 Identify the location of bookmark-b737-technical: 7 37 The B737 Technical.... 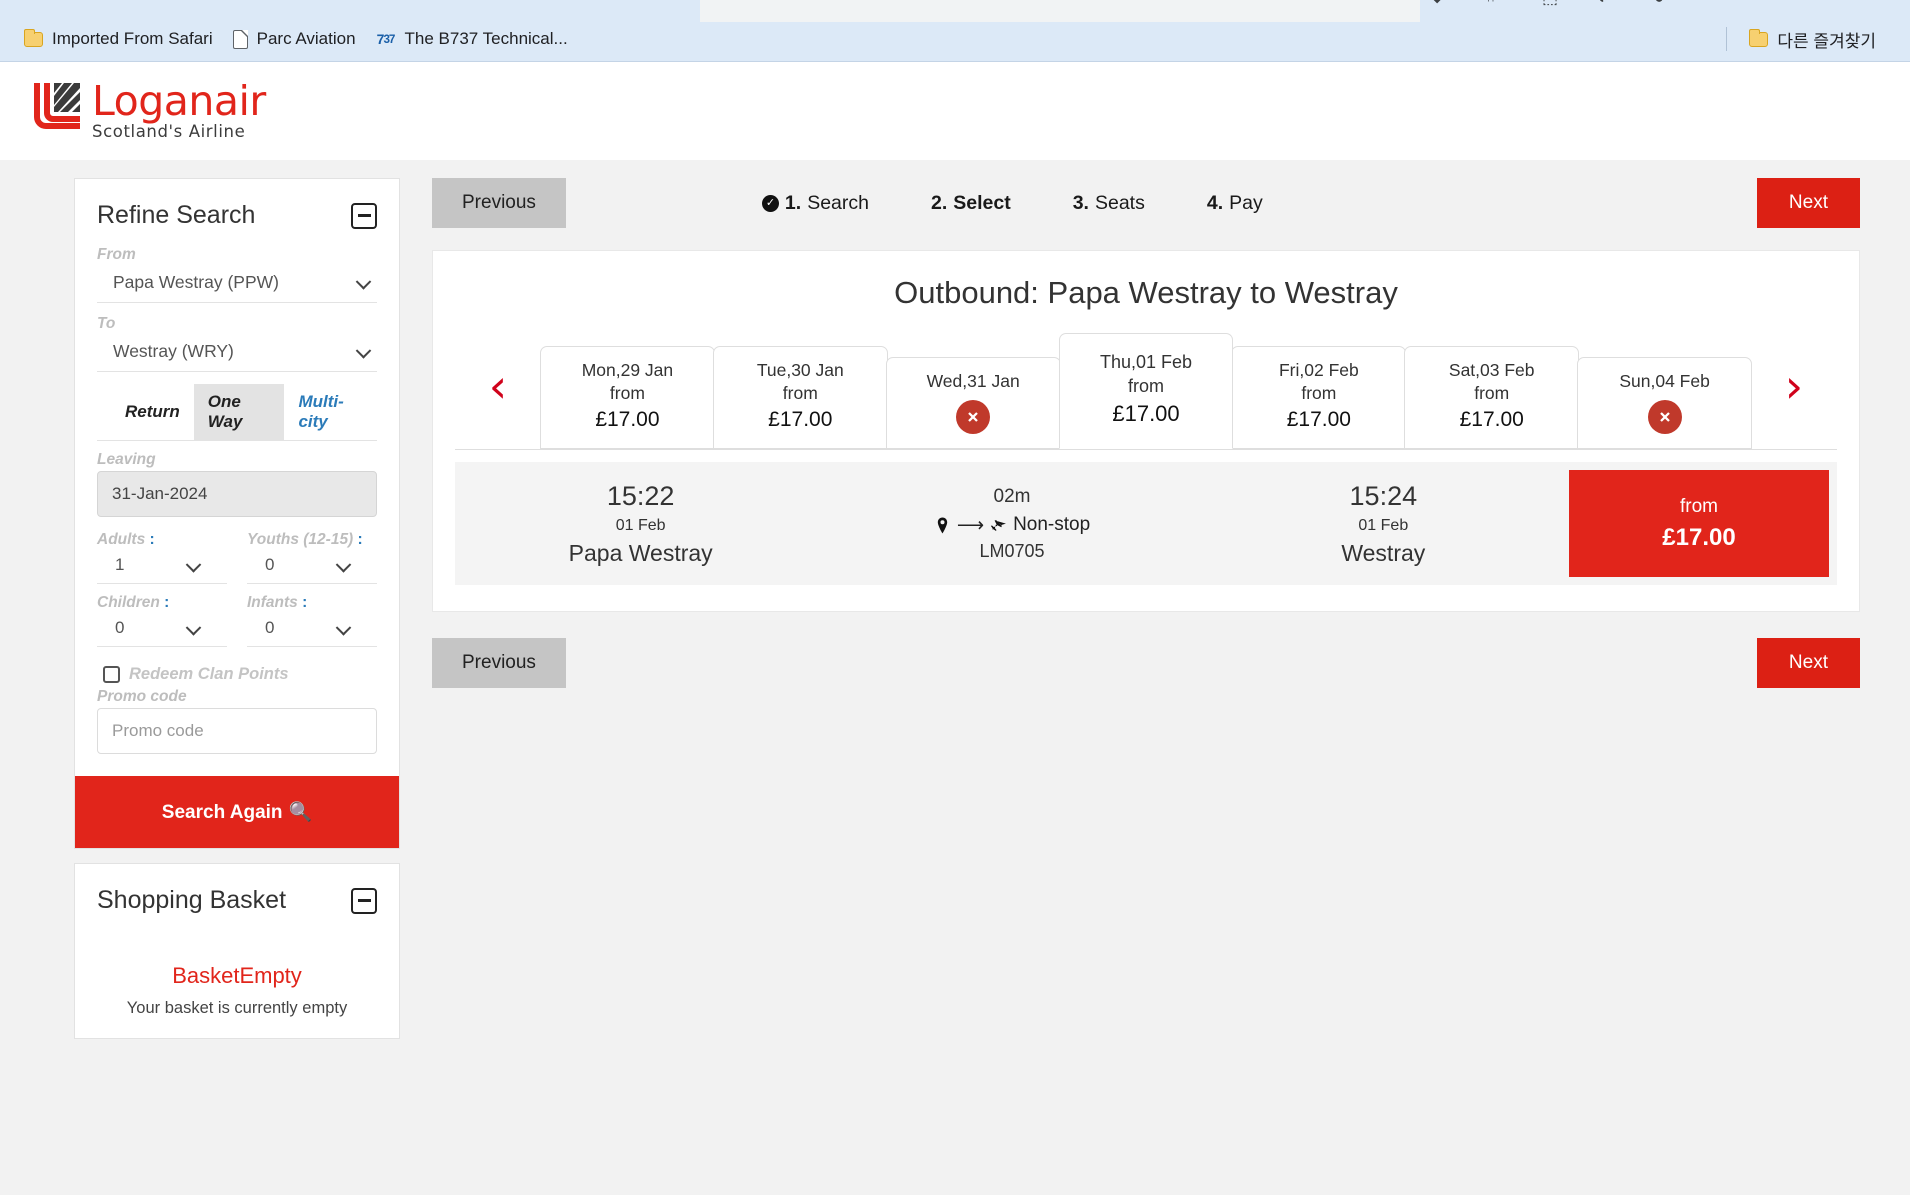
(472, 39).